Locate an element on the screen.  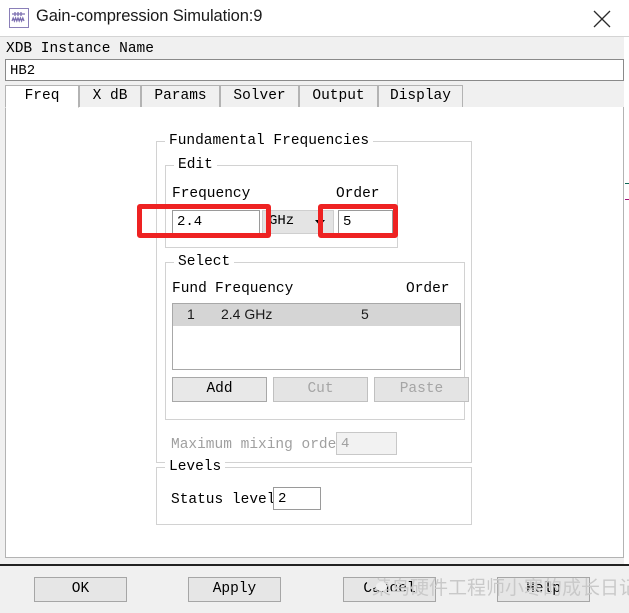
tab-solver: Solver is located at coordinates (259, 96).